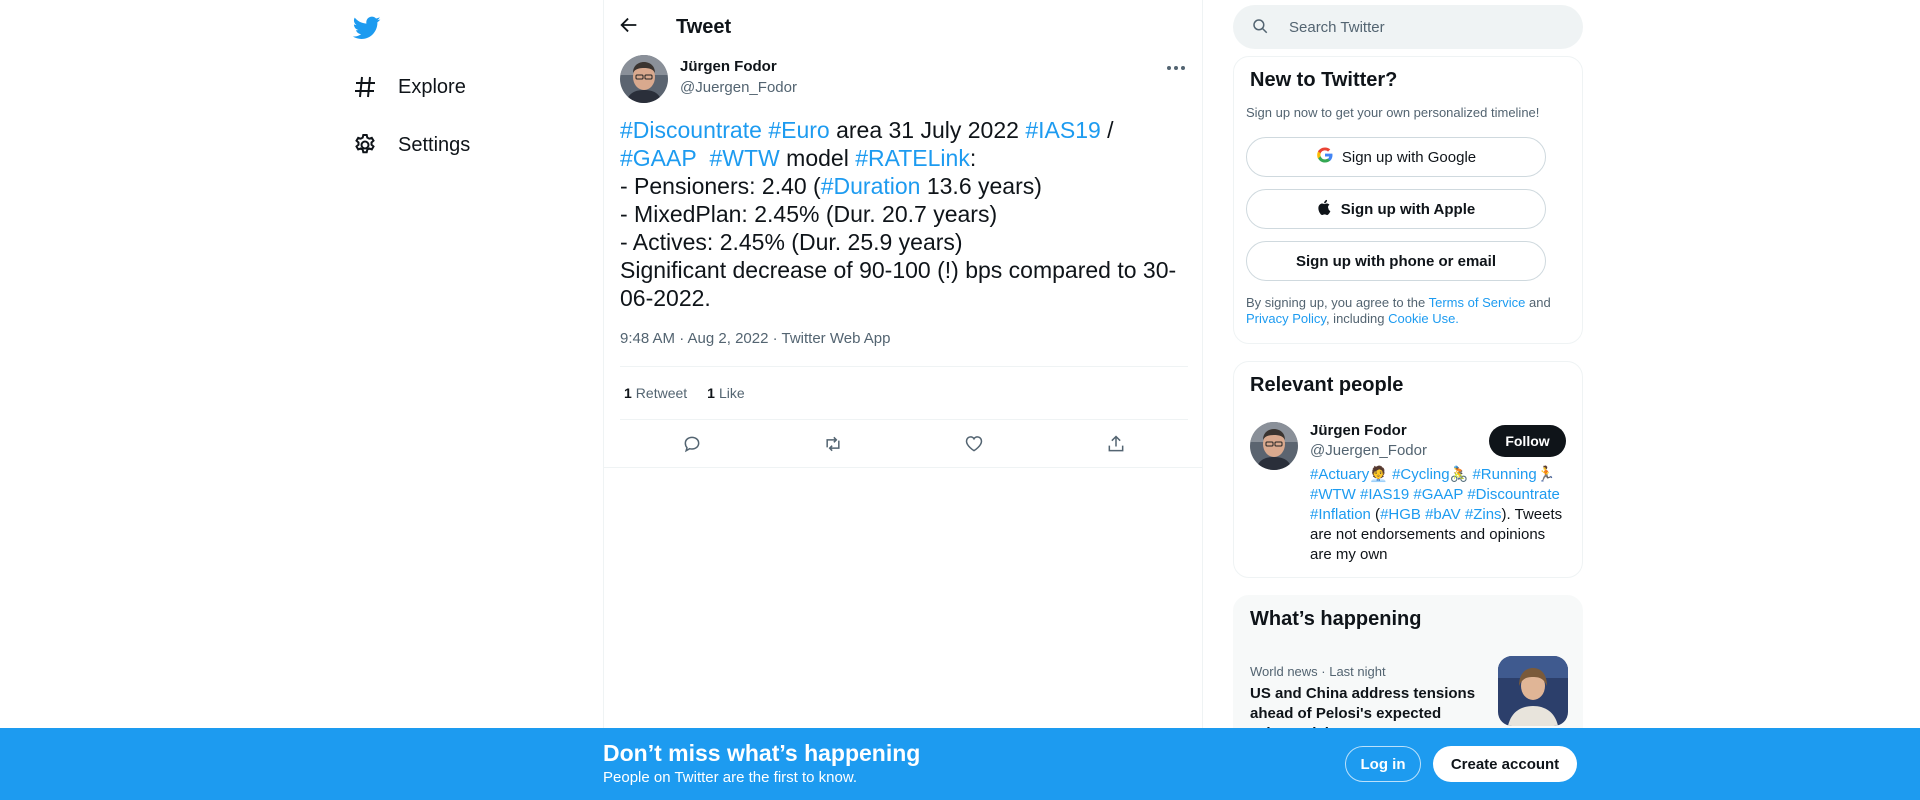  I want to click on retweet-label: Retweet, so click(661, 393).